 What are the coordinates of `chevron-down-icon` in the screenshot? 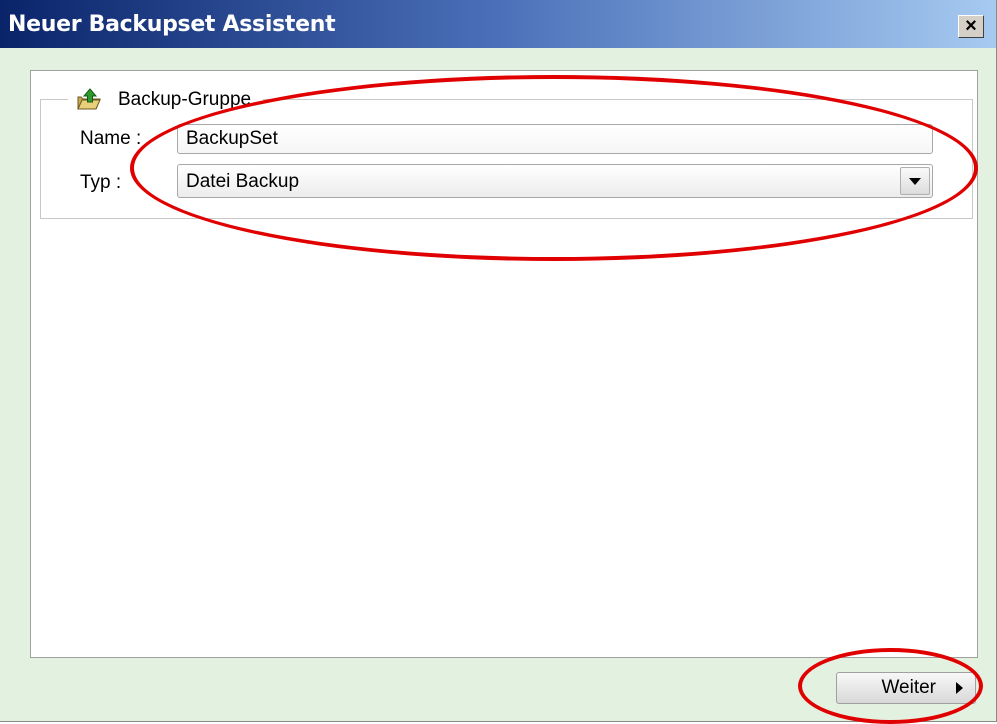 It's located at (915, 181).